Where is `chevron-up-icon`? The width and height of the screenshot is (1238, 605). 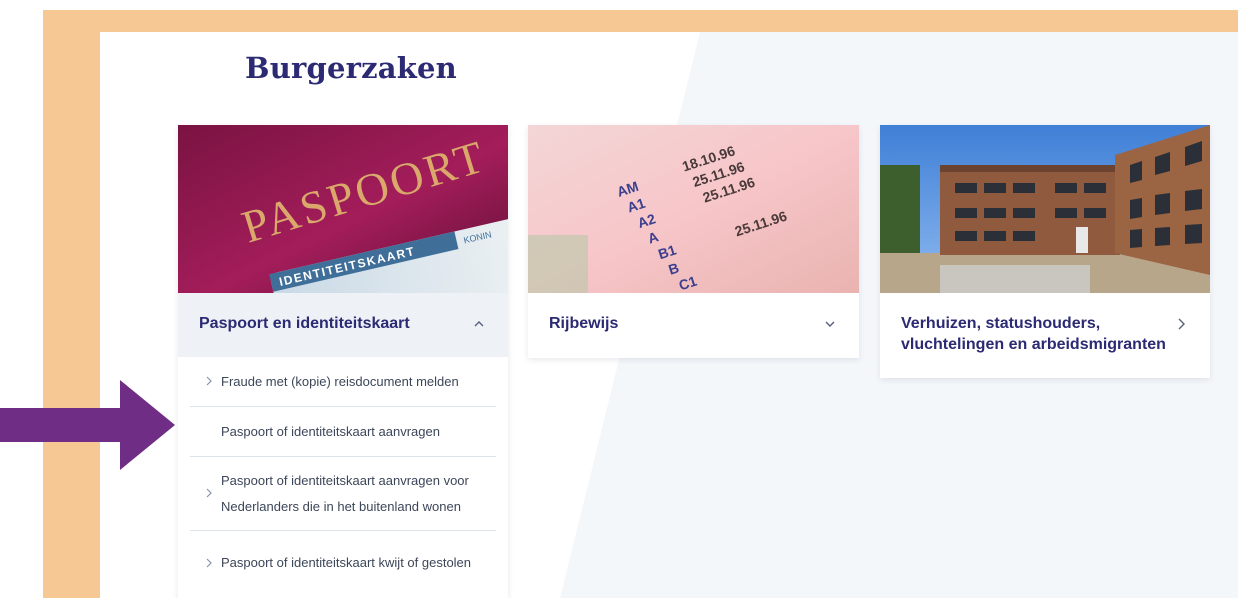
chevron-up-icon is located at coordinates (479, 324).